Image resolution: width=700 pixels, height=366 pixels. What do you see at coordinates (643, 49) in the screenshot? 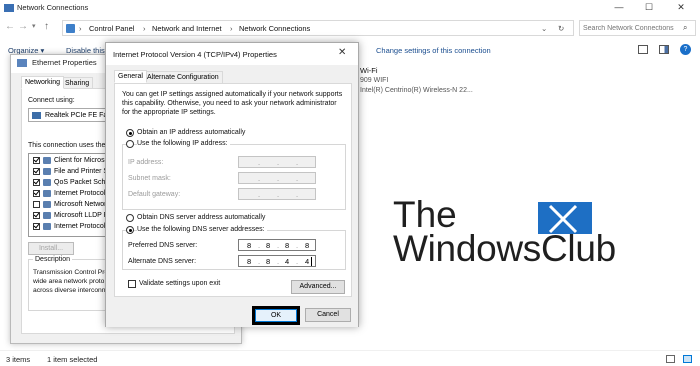
I see `view-options-icon` at bounding box center [643, 49].